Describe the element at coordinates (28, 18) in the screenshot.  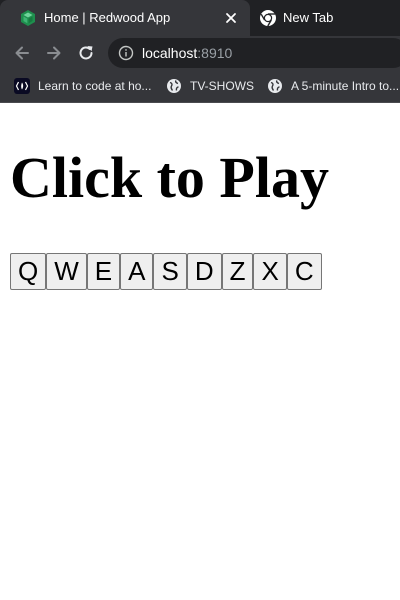
I see `redwood-logo-icon` at that location.